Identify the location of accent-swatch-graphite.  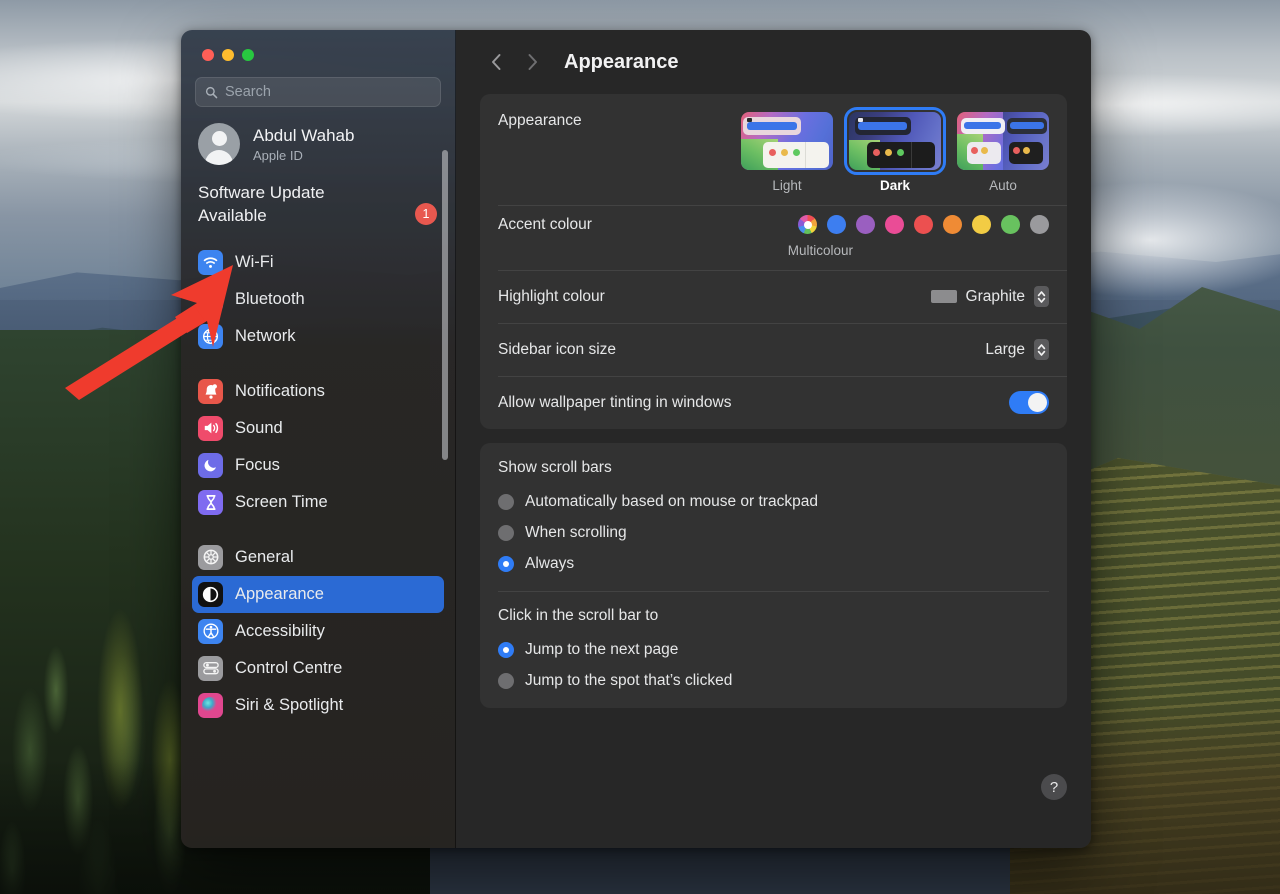
(1039, 224).